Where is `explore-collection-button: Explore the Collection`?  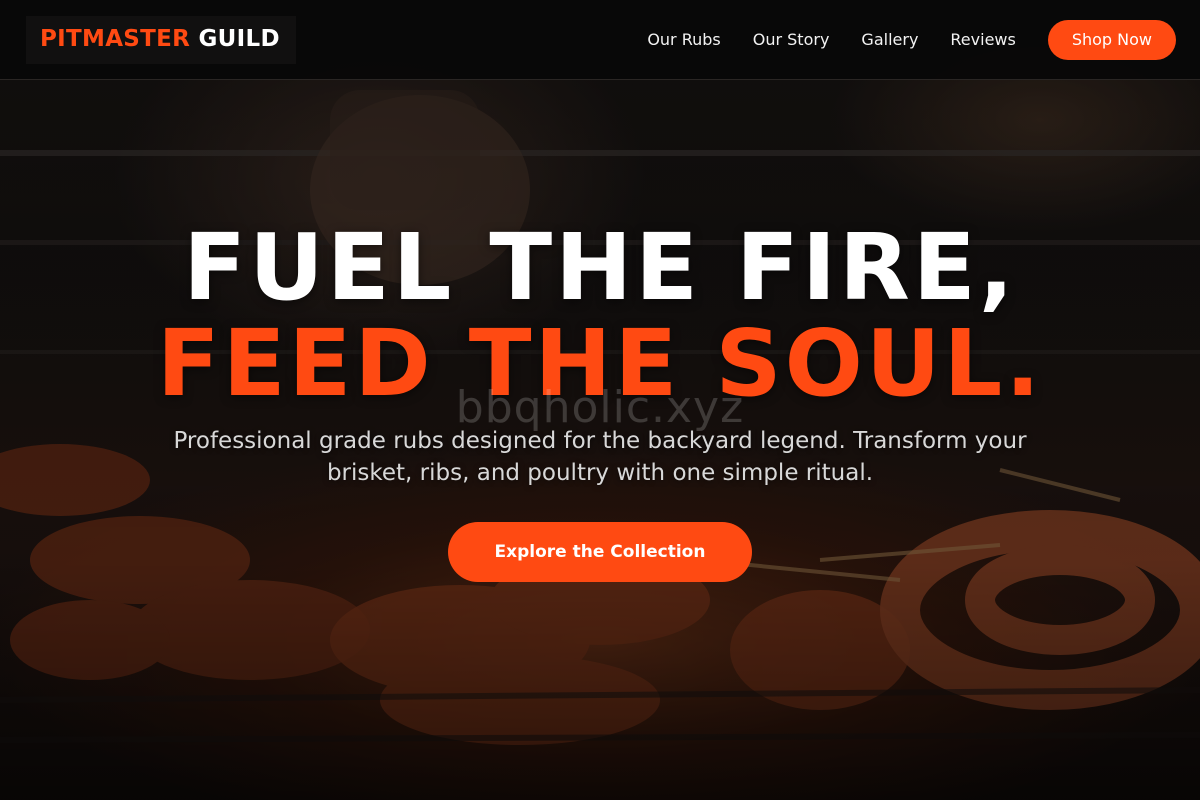 explore-collection-button: Explore the Collection is located at coordinates (600, 552).